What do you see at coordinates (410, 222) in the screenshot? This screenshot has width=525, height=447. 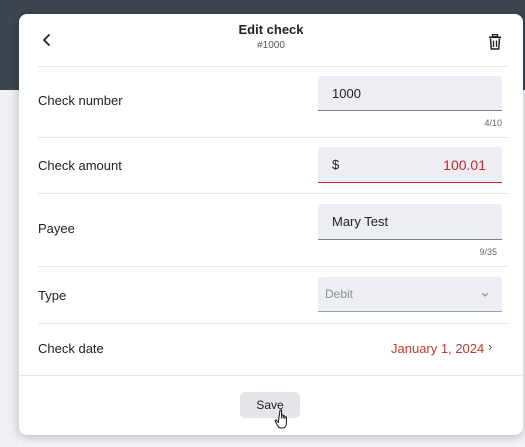 I see `payee-field: Mary Test` at bounding box center [410, 222].